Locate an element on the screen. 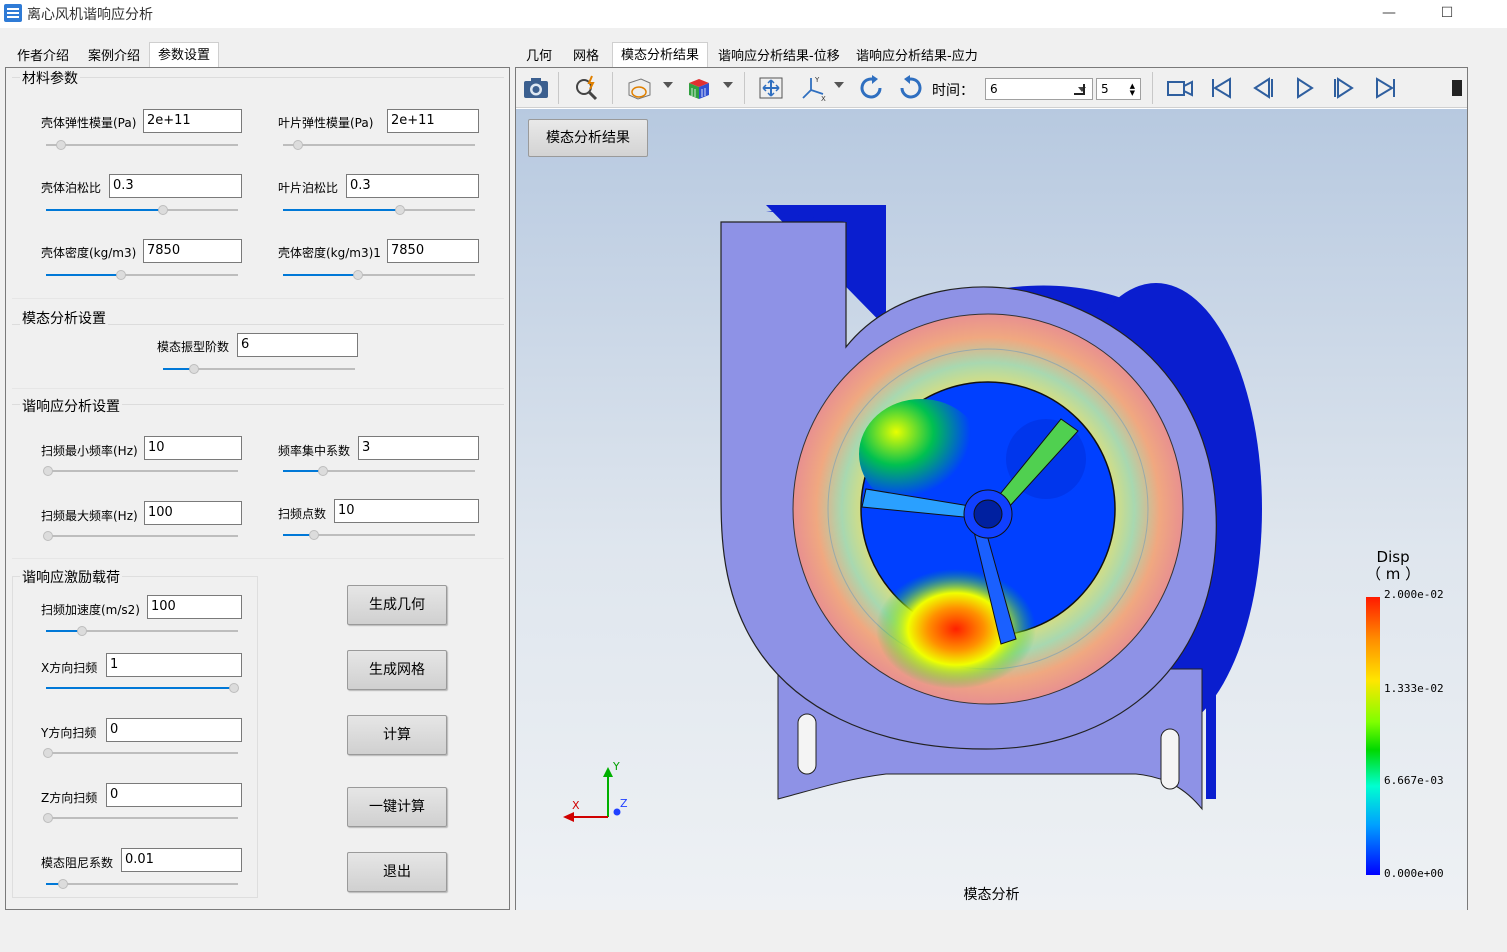 The image size is (1507, 952). points-input: 10 is located at coordinates (406, 511).